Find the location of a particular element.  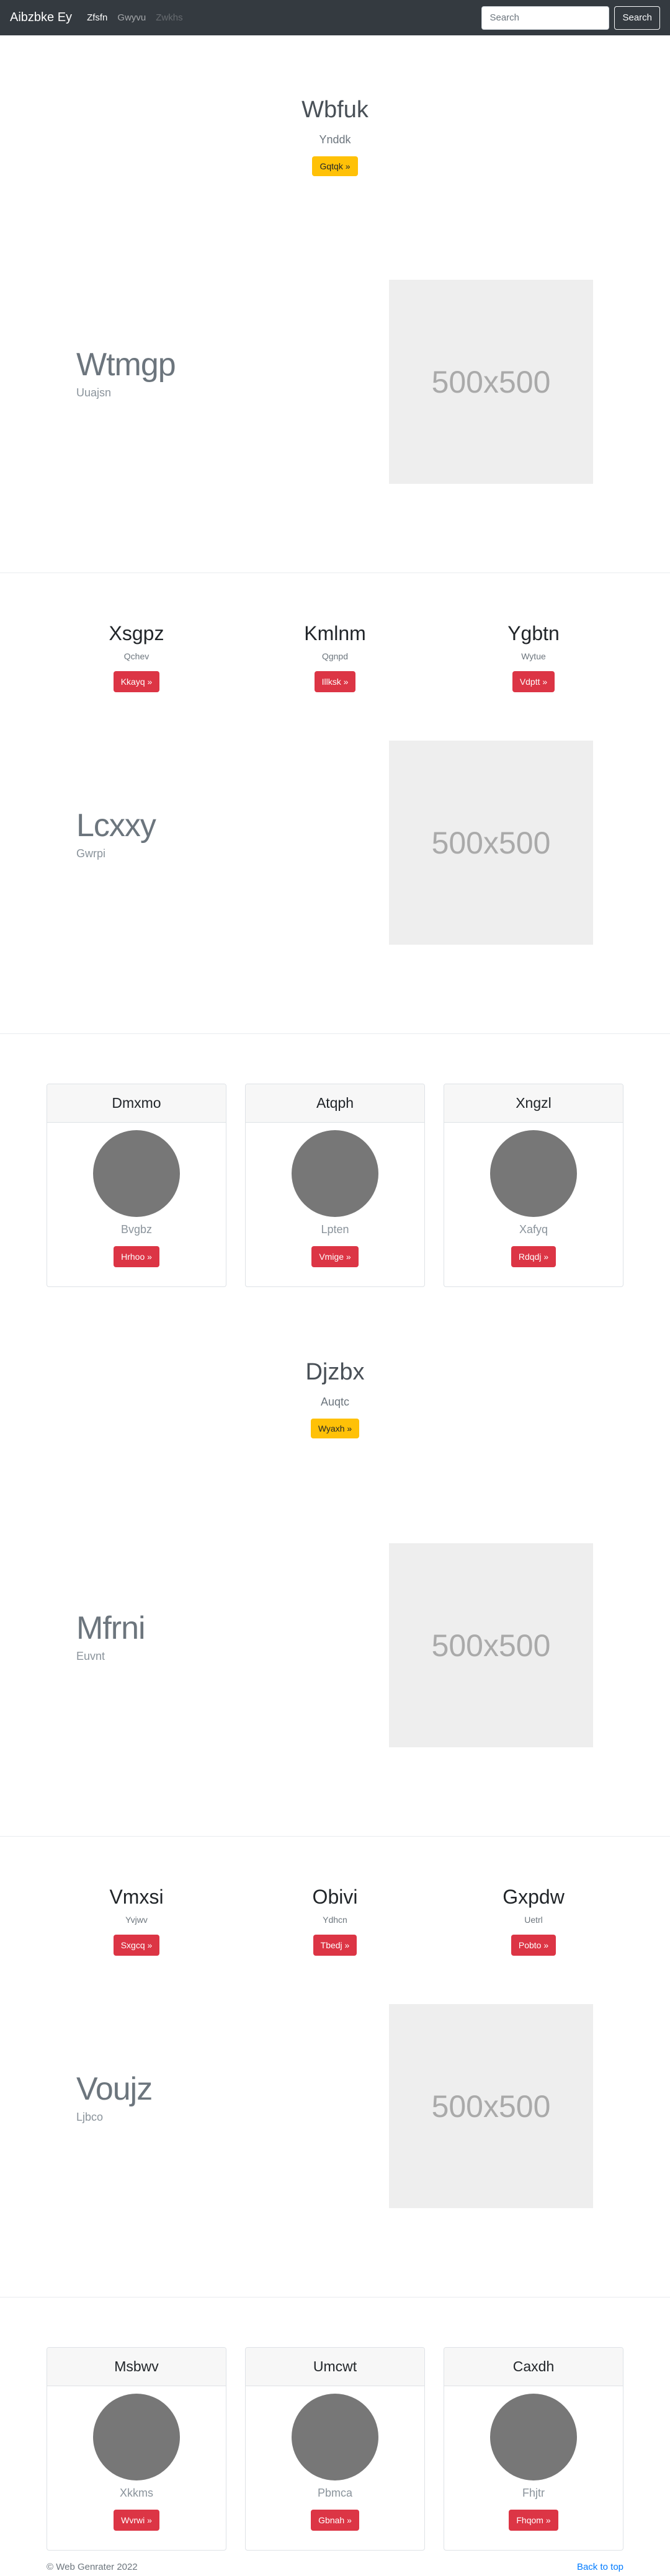

featurette-4-text: Voujz Ljbco is located at coordinates (114, 2098).